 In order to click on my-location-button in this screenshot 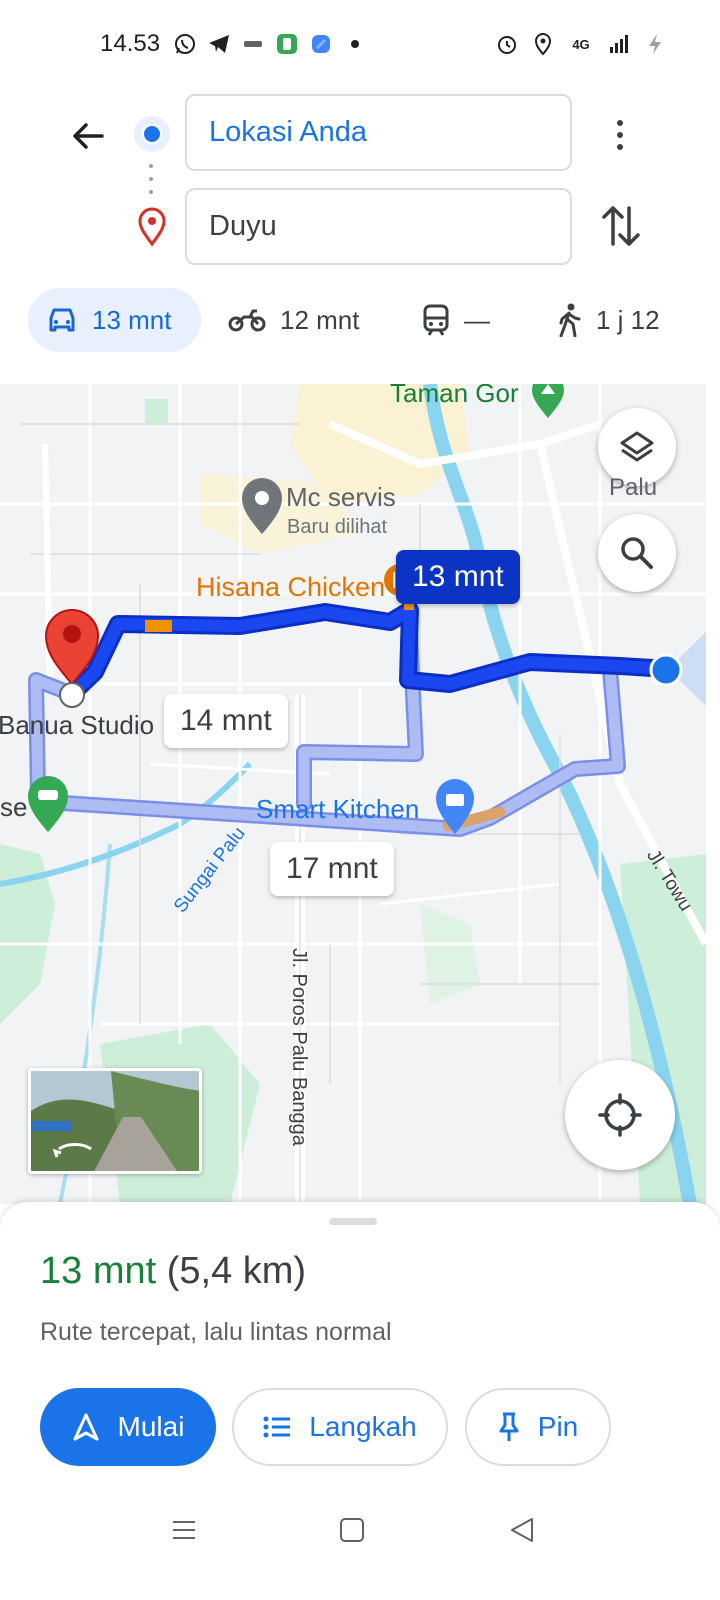, I will do `click(620, 1115)`.